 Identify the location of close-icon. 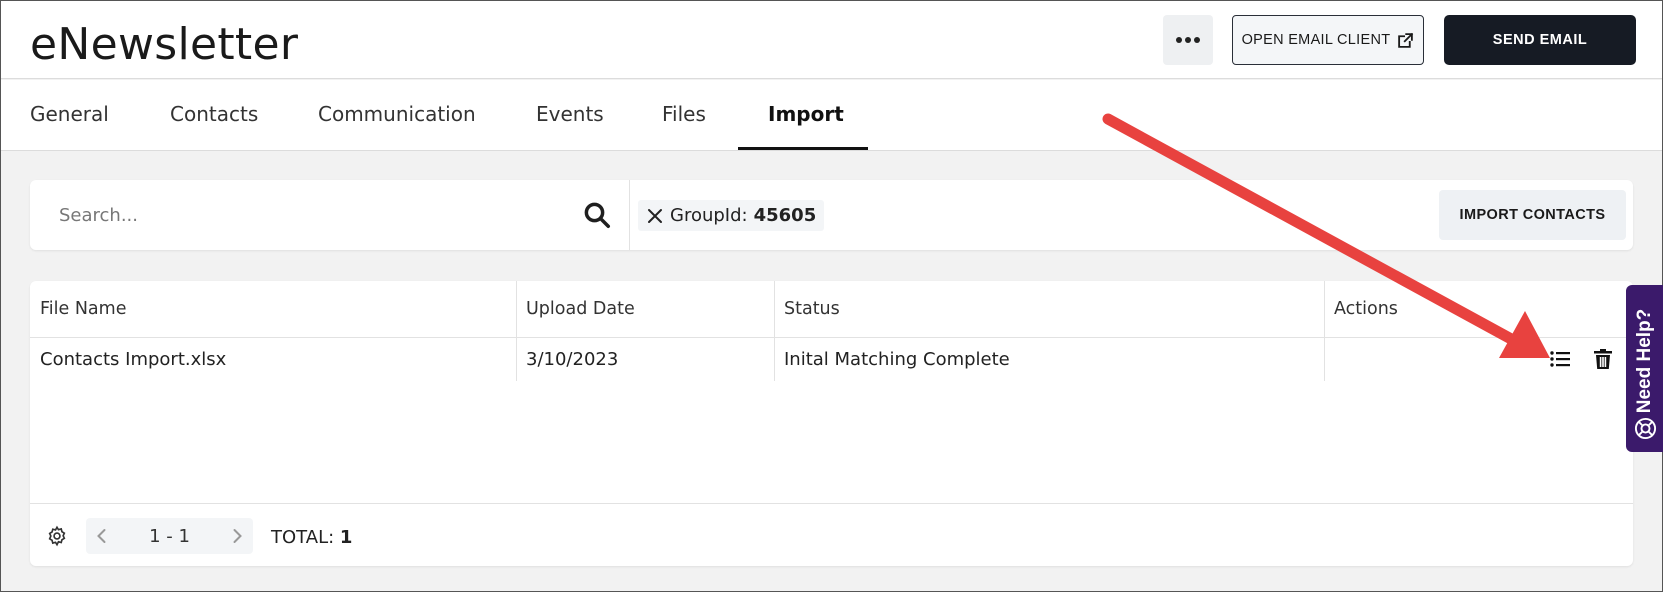
(655, 216).